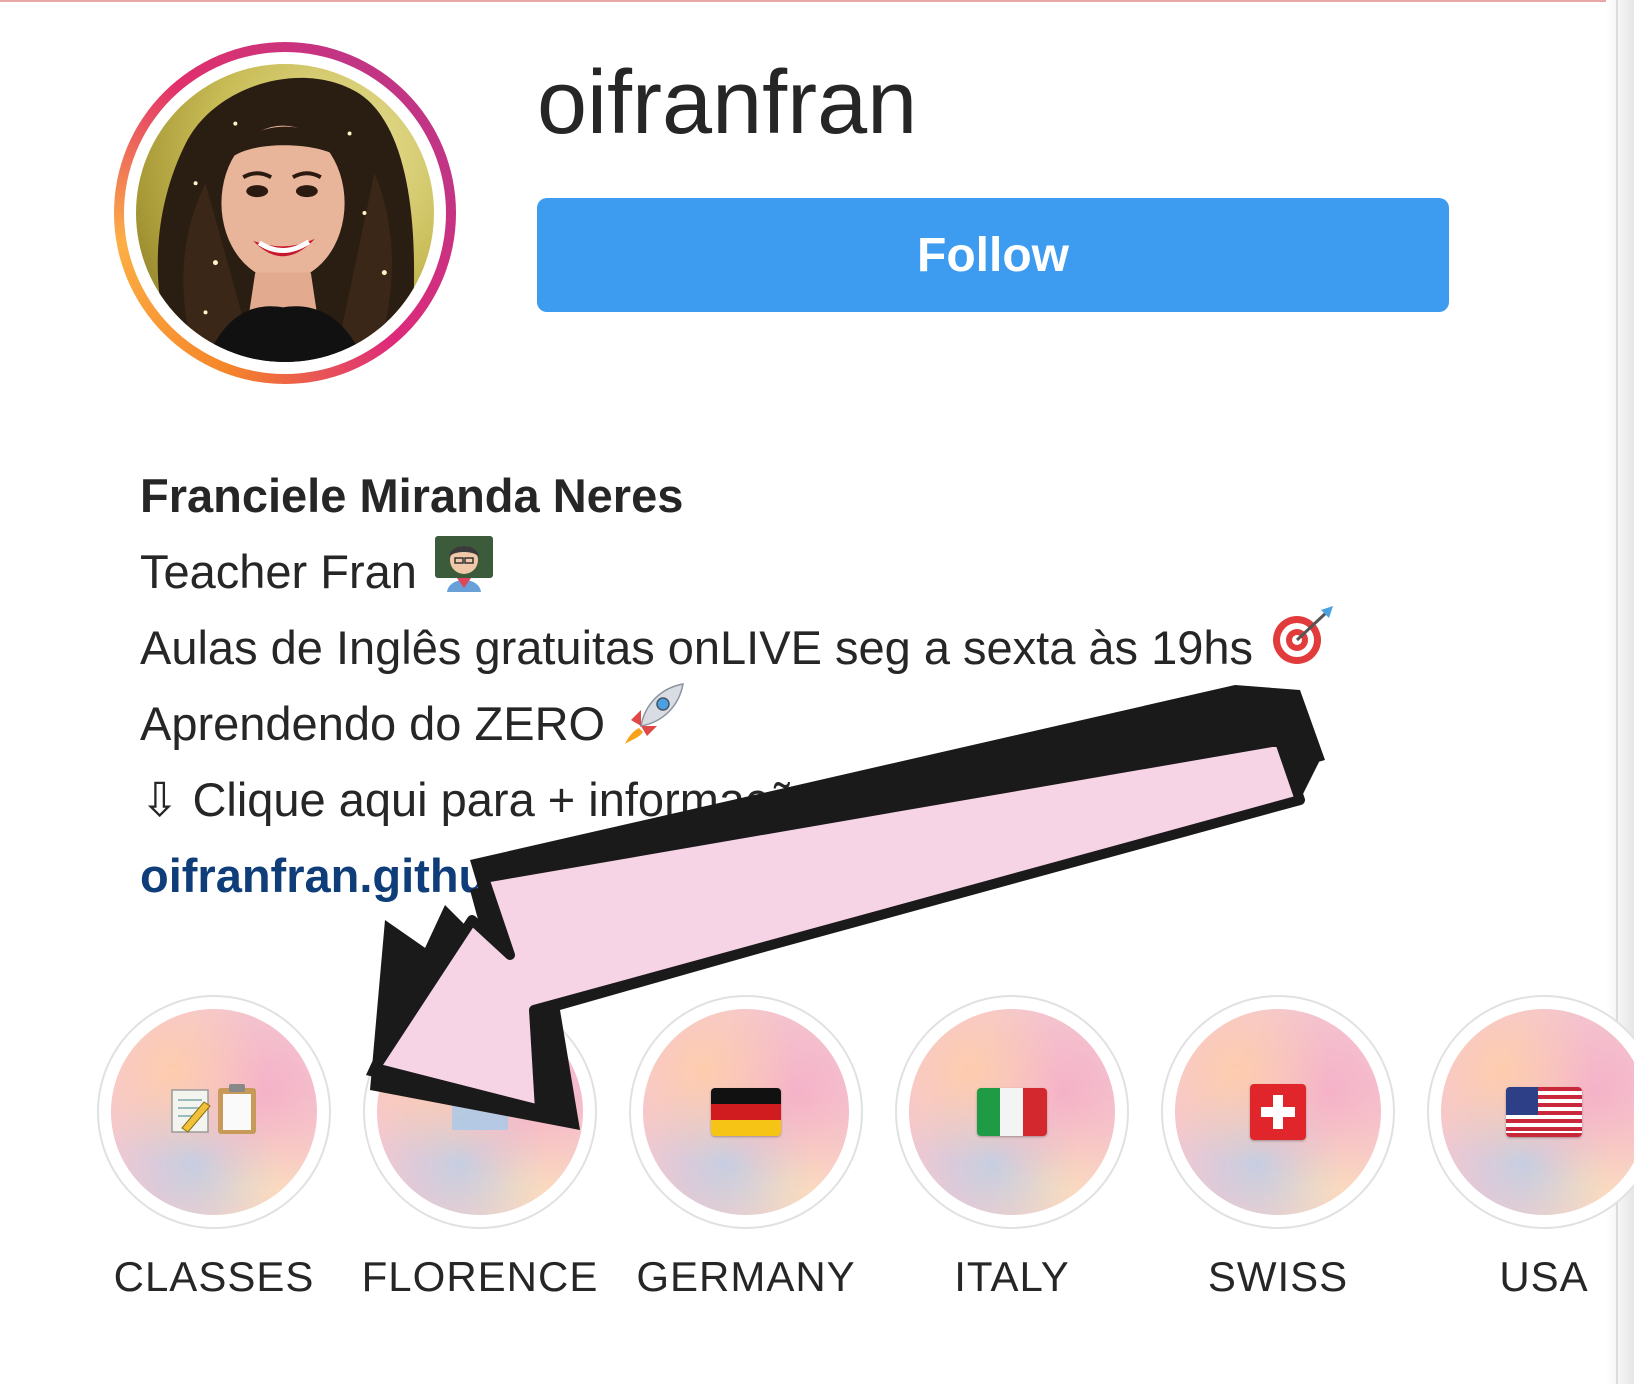 This screenshot has height=1384, width=1634. What do you see at coordinates (373, 723) in the screenshot?
I see `bio-text-3: Aprendendo do ZERO` at bounding box center [373, 723].